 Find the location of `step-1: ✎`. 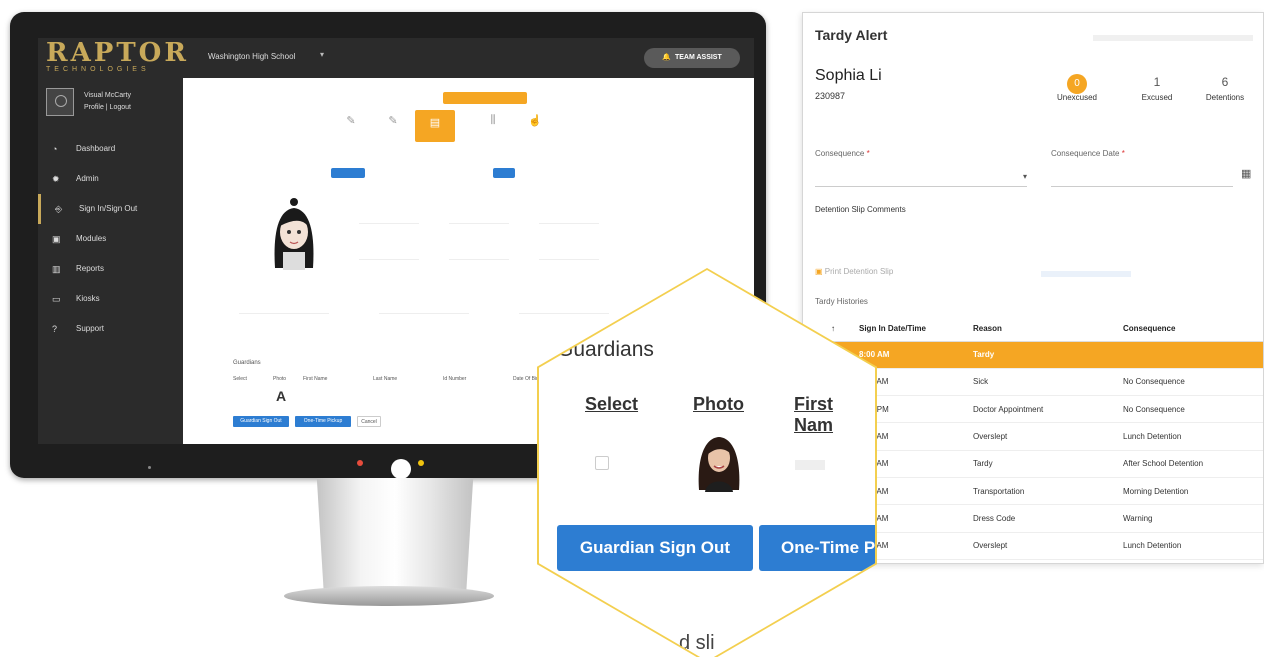

step-1: ✎ is located at coordinates (351, 121).